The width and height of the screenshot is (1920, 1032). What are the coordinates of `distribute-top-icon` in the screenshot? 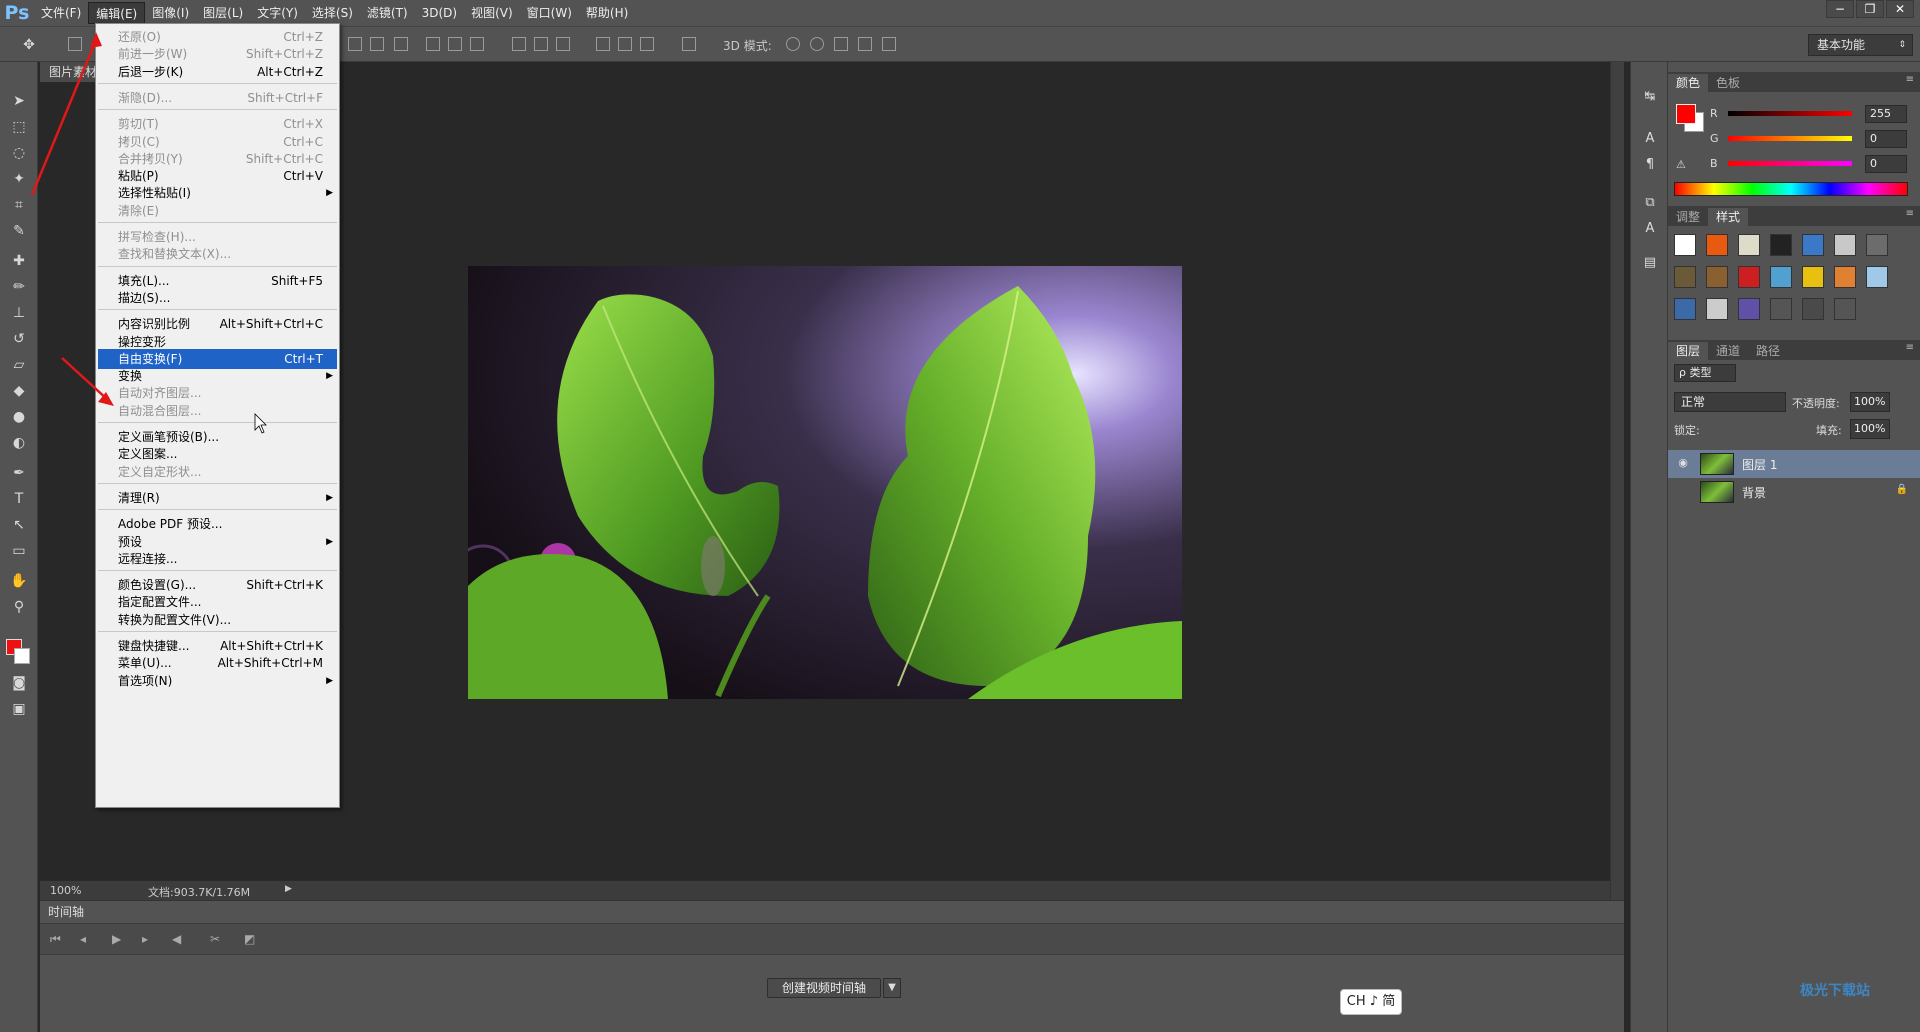 It's located at (519, 44).